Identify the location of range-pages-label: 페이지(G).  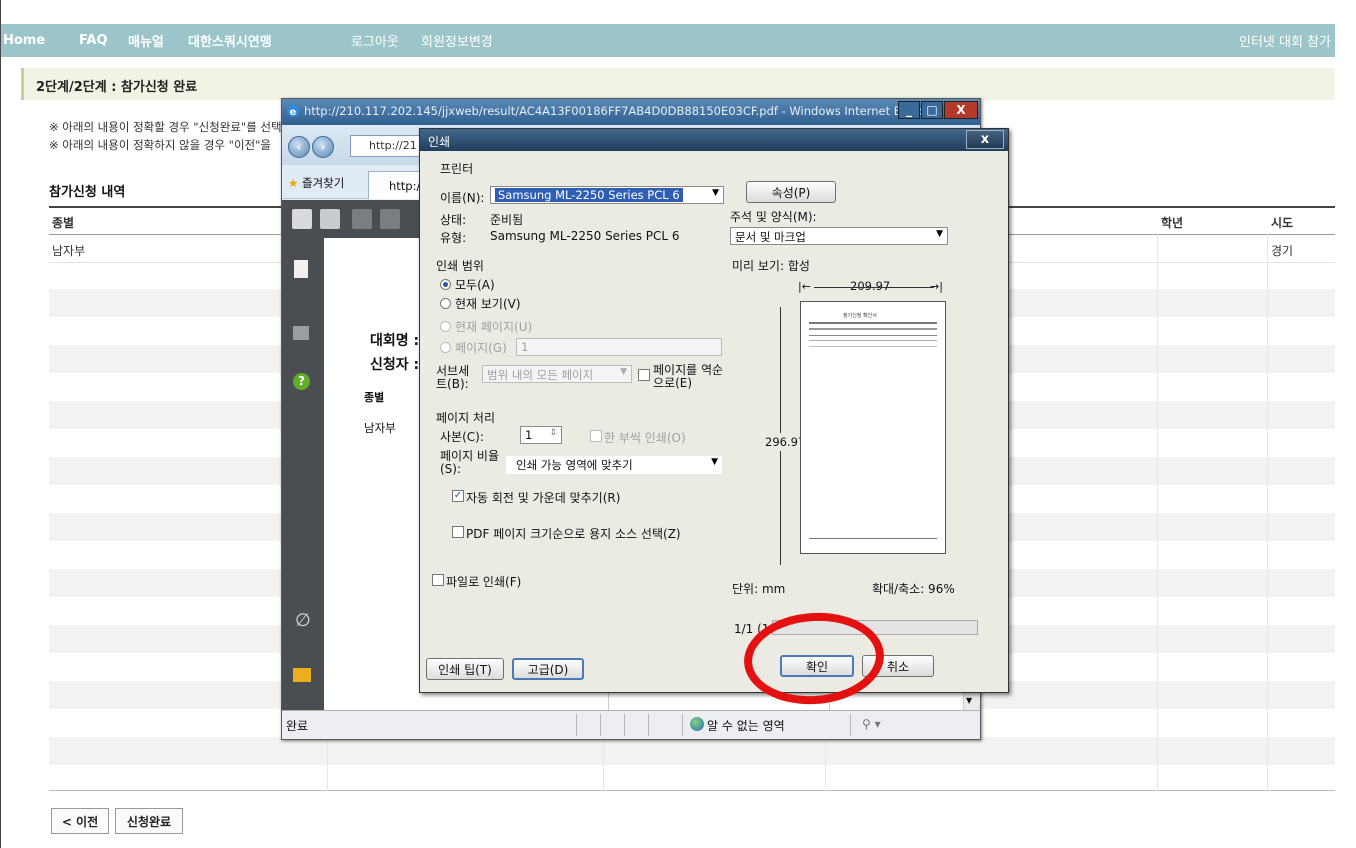
(481, 348).